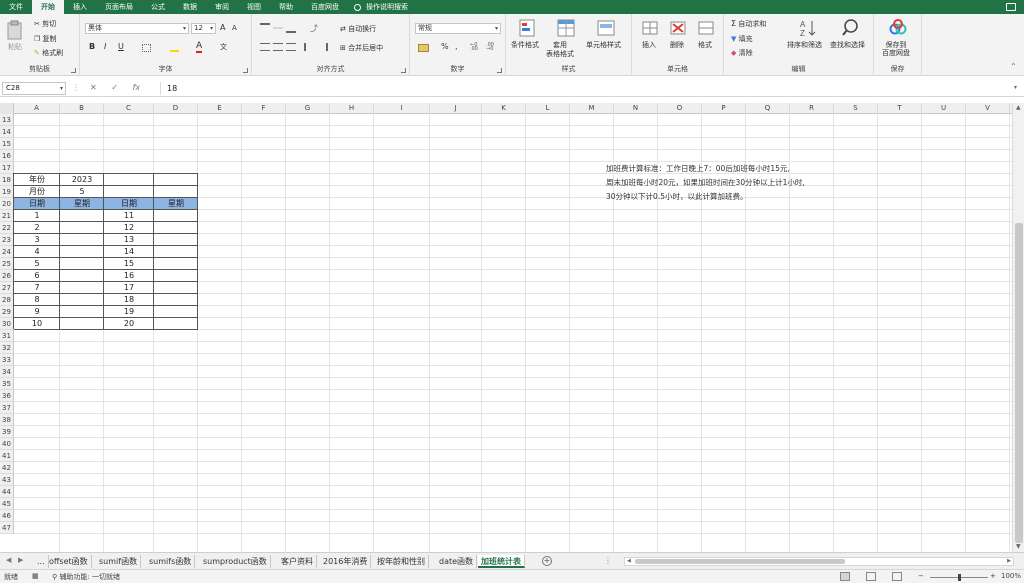 The height and width of the screenshot is (583, 1024). What do you see at coordinates (176, 108) in the screenshot?
I see `column-header: D` at bounding box center [176, 108].